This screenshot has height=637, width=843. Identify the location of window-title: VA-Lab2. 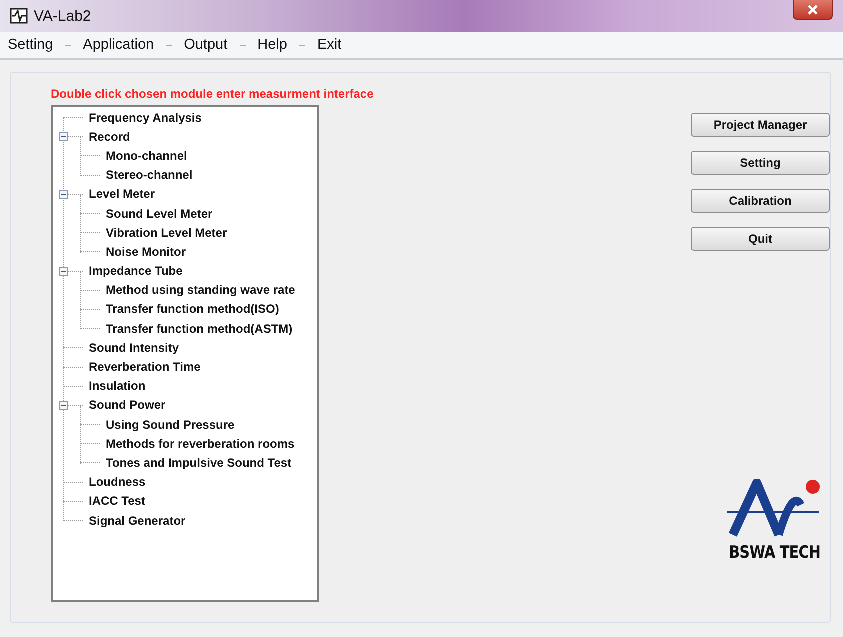
(63, 16).